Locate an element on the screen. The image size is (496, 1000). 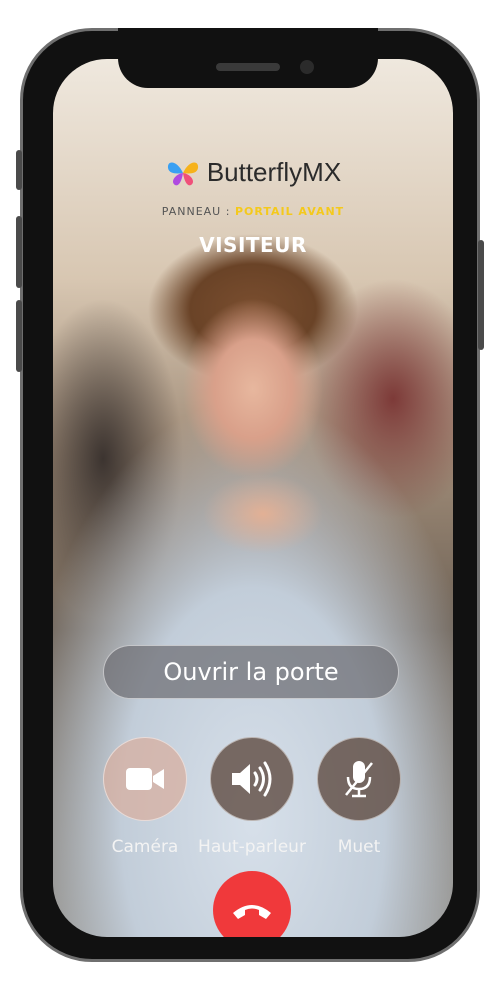
panel-info: PANNEAU : PORTAIL AVANT is located at coordinates (253, 211).